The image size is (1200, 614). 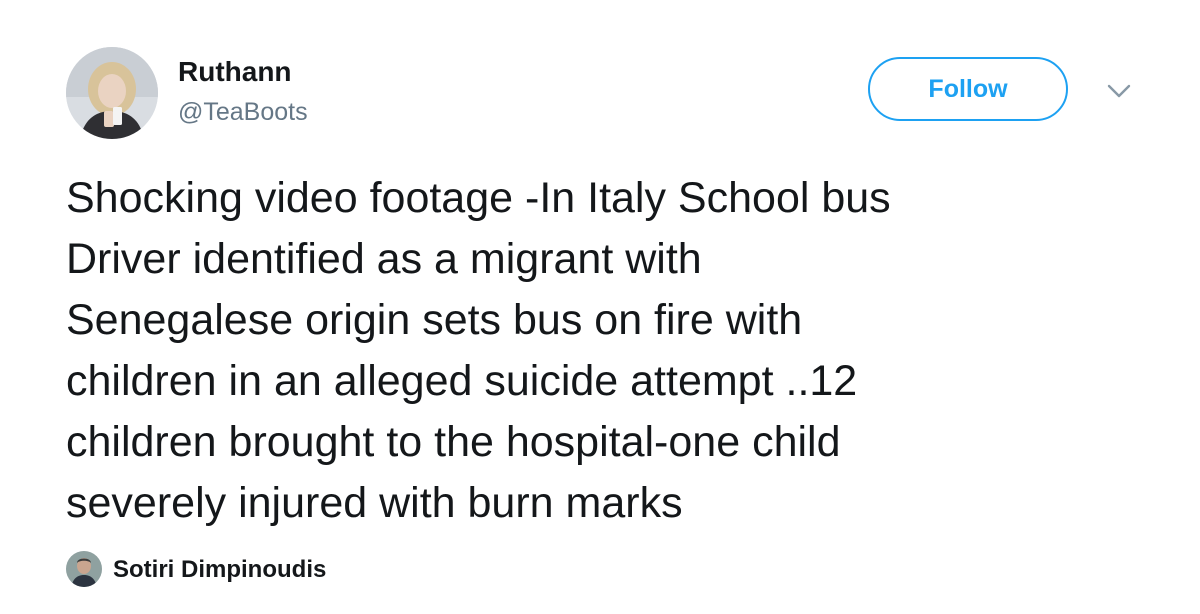 I want to click on footer-avatar, so click(x=84, y=569).